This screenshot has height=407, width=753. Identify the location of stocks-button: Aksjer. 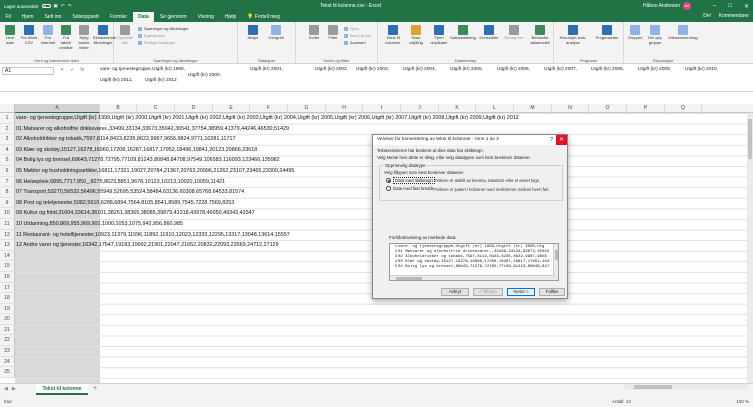
(253, 33).